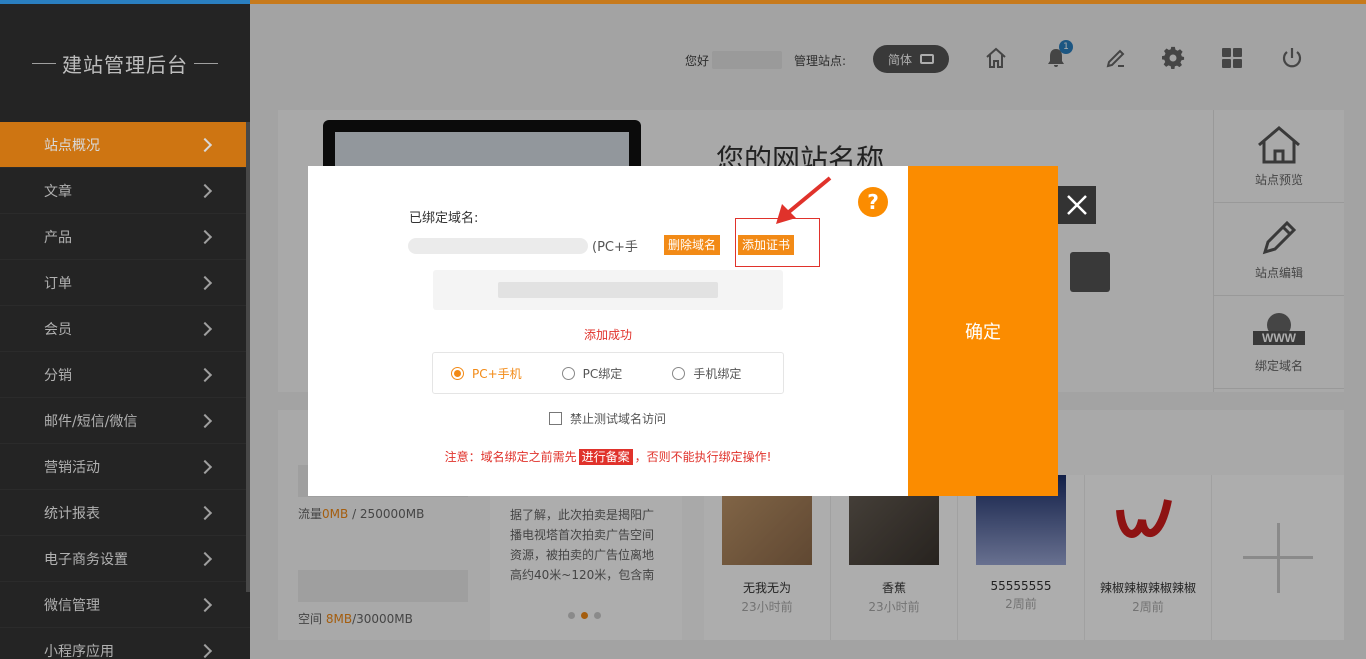 This screenshot has width=1366, height=659. I want to click on delete-domain-button: 删除域名, so click(692, 245).